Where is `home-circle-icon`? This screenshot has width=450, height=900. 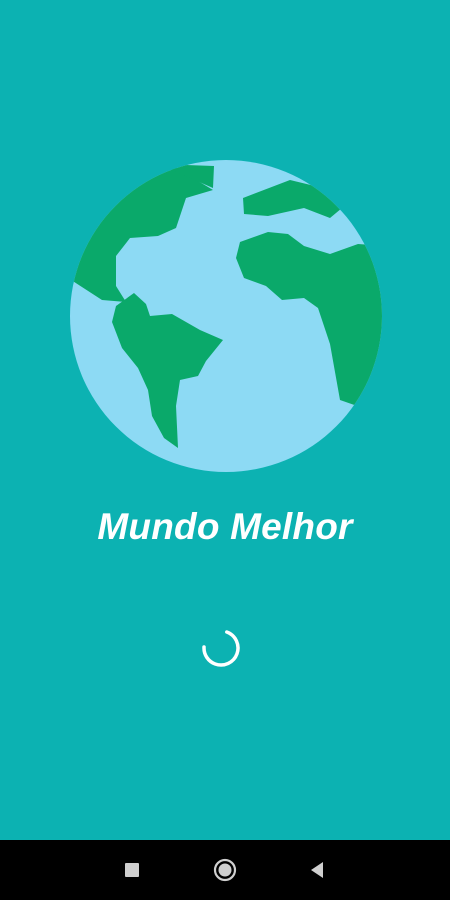 home-circle-icon is located at coordinates (225, 870).